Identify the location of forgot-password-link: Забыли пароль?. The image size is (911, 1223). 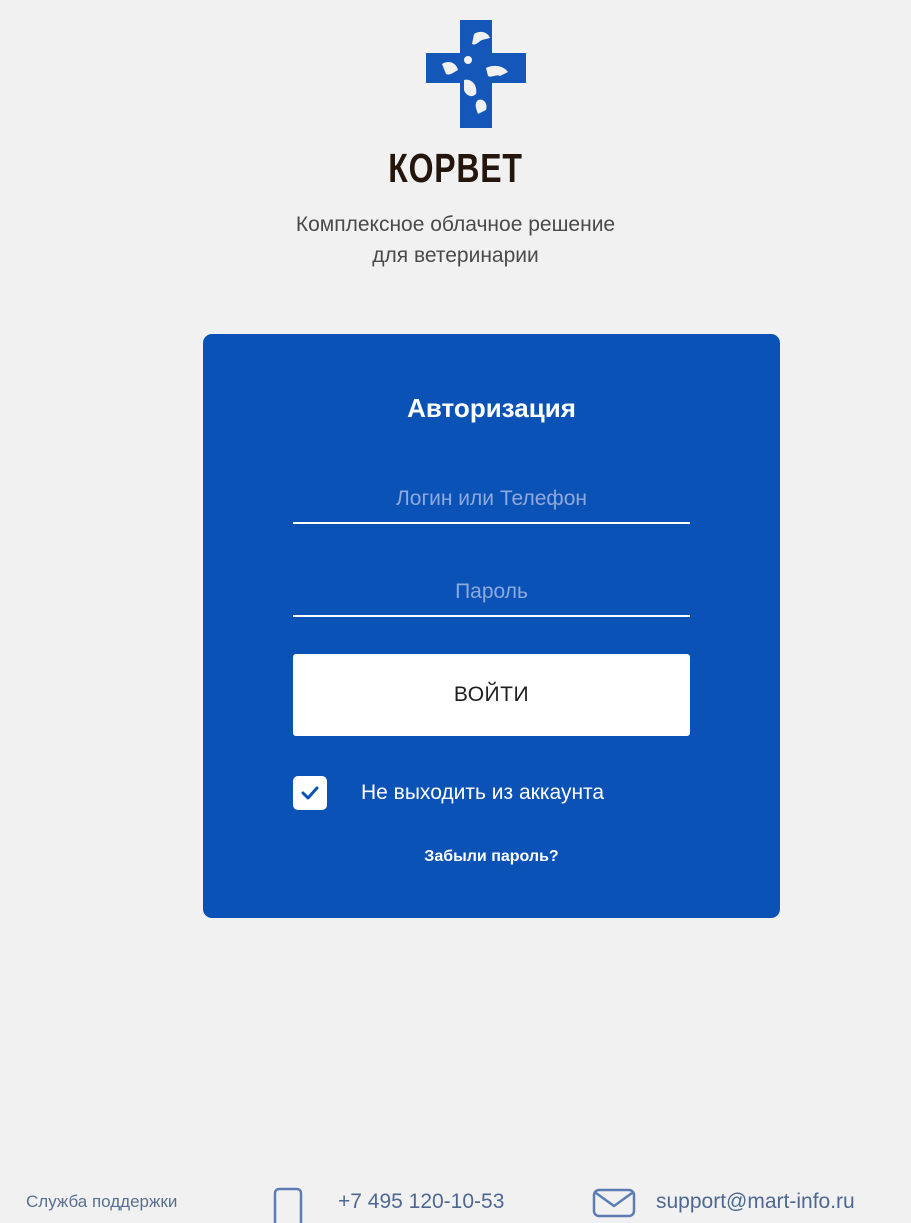
(491, 857).